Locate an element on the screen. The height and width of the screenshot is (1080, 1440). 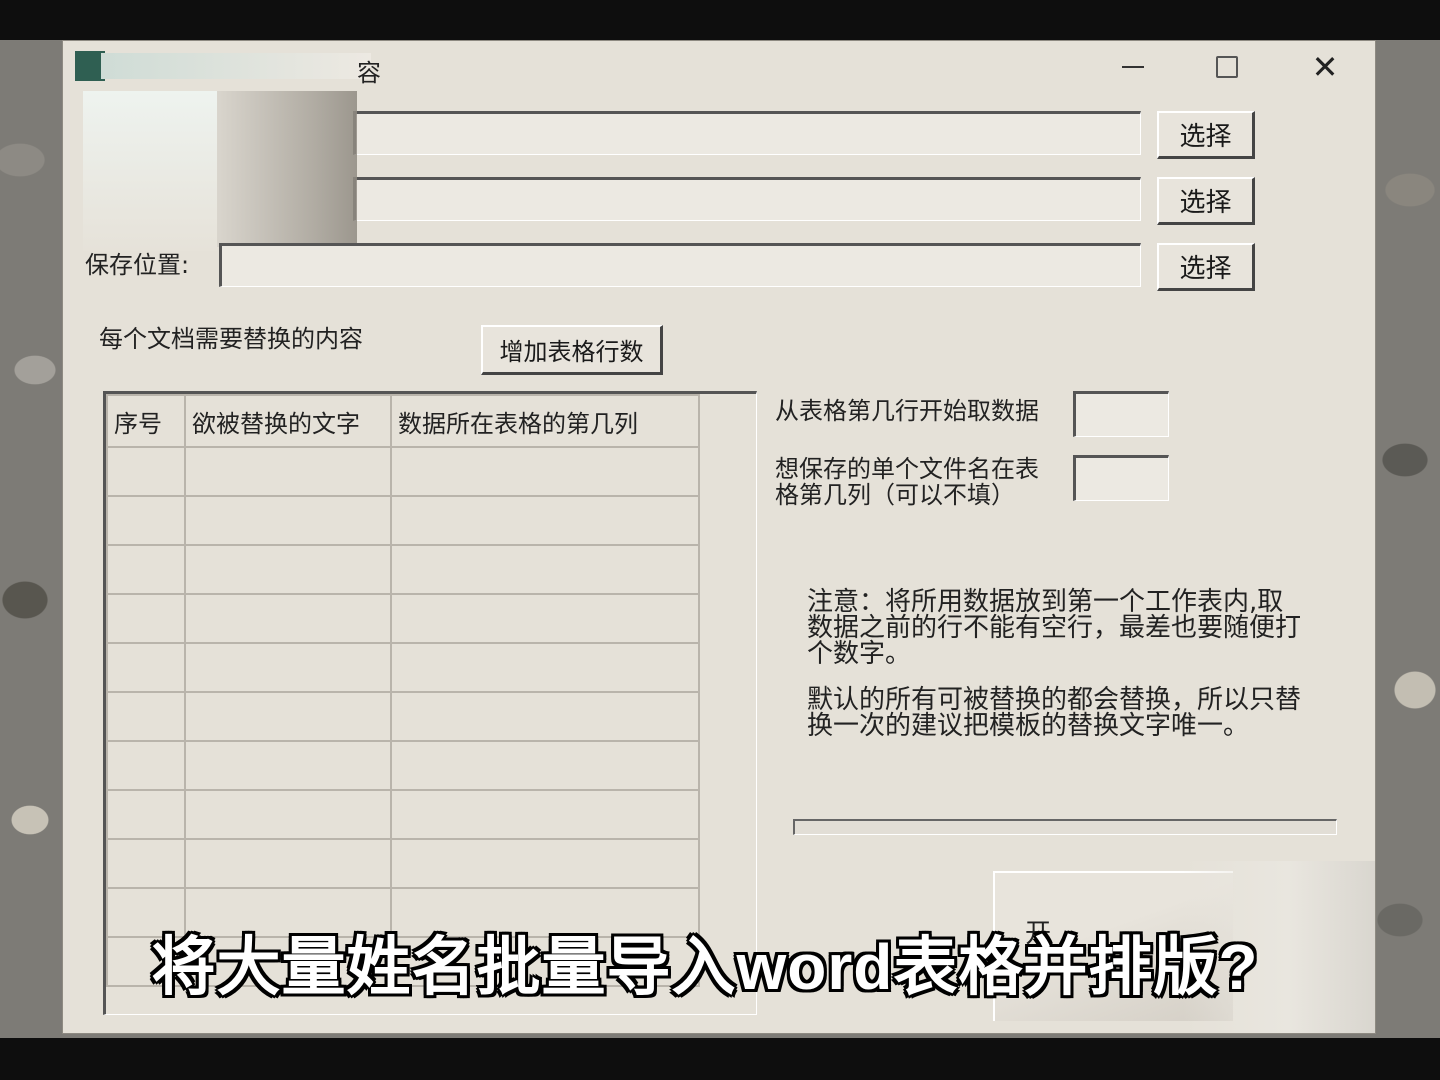
minimize-icon is located at coordinates (1133, 67).